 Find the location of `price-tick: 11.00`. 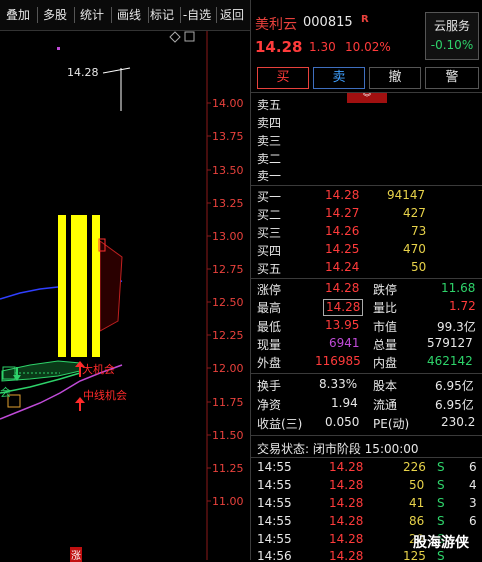

price-tick: 11.00 is located at coordinates (228, 501).